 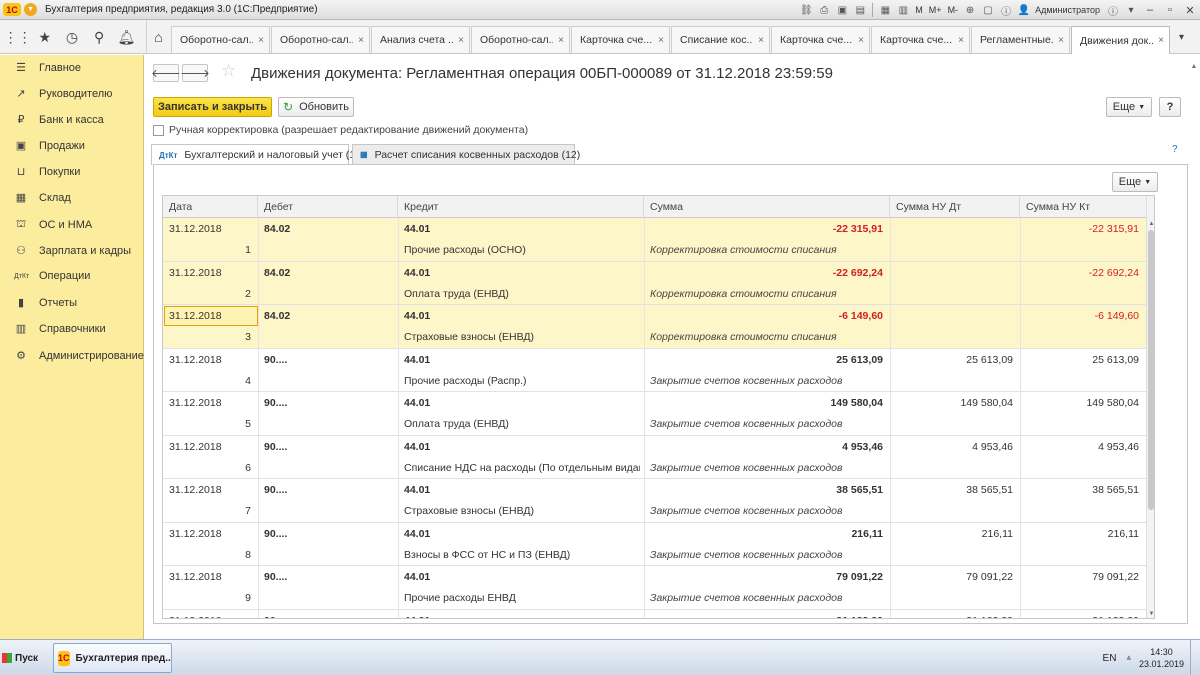 I want to click on column-header-credit: Кредит, so click(x=521, y=207).